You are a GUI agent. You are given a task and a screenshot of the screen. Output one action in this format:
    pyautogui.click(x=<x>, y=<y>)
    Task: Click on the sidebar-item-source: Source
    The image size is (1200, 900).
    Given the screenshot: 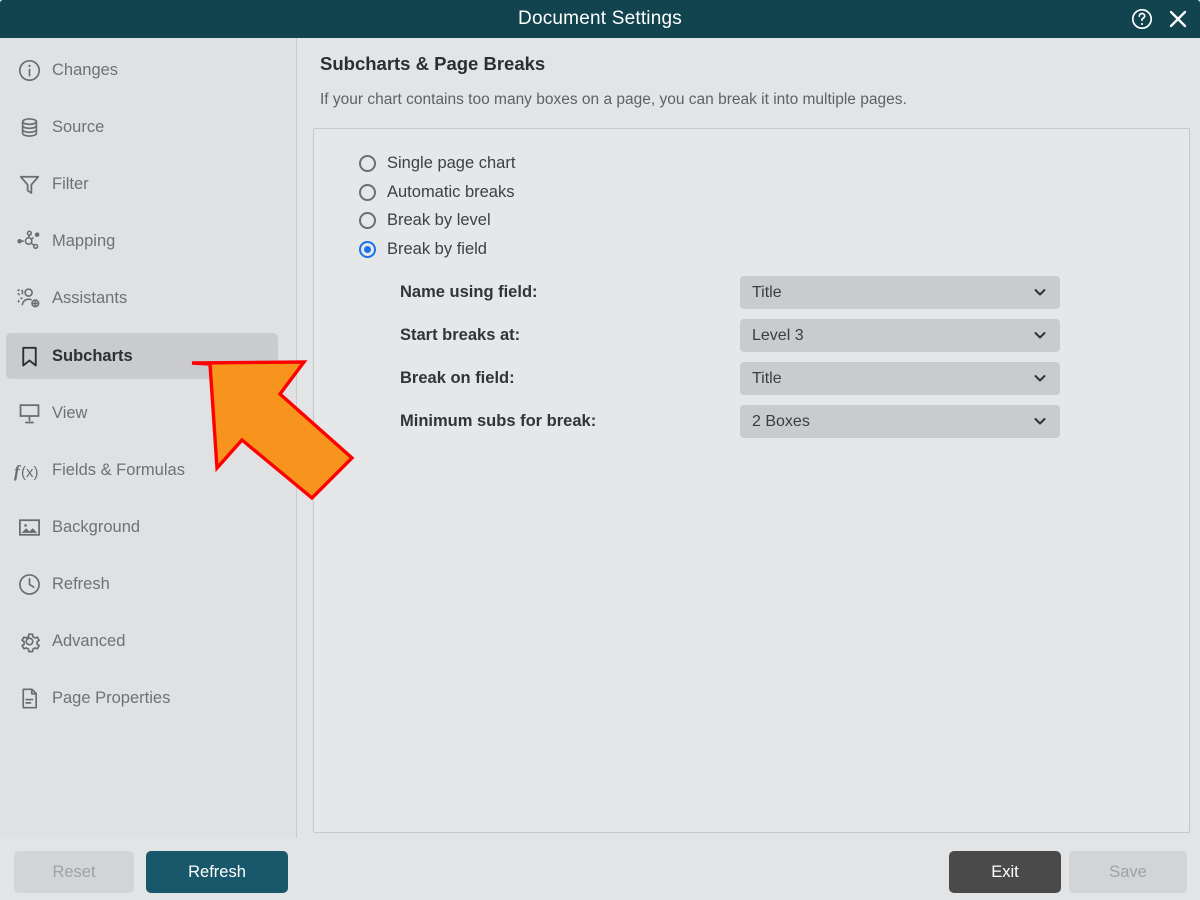 What is the action you would take?
    pyautogui.click(x=142, y=127)
    